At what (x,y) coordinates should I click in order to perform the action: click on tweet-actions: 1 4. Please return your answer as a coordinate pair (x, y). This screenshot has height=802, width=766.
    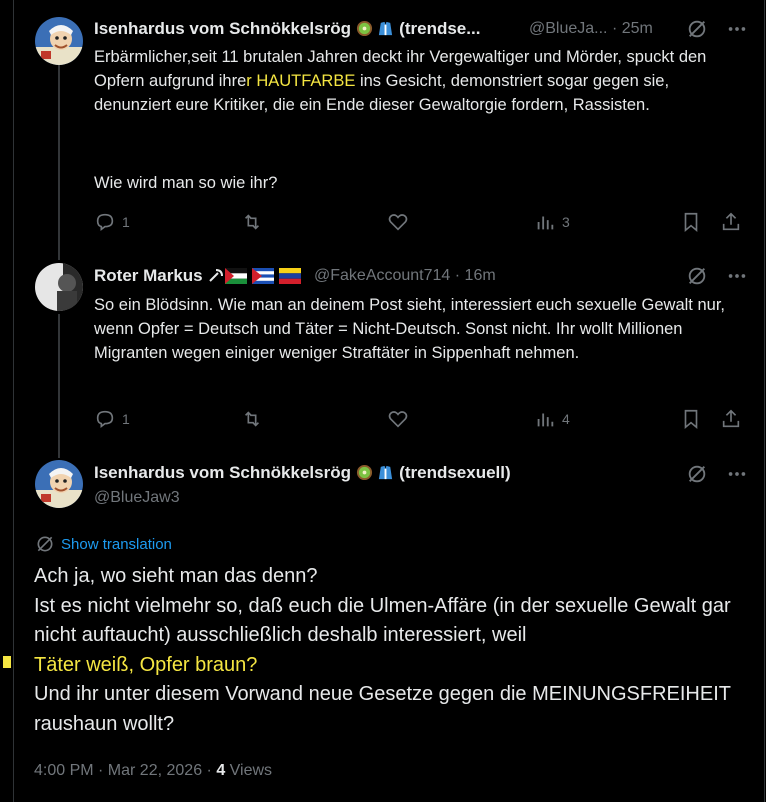
    Looking at the image, I should click on (419, 420).